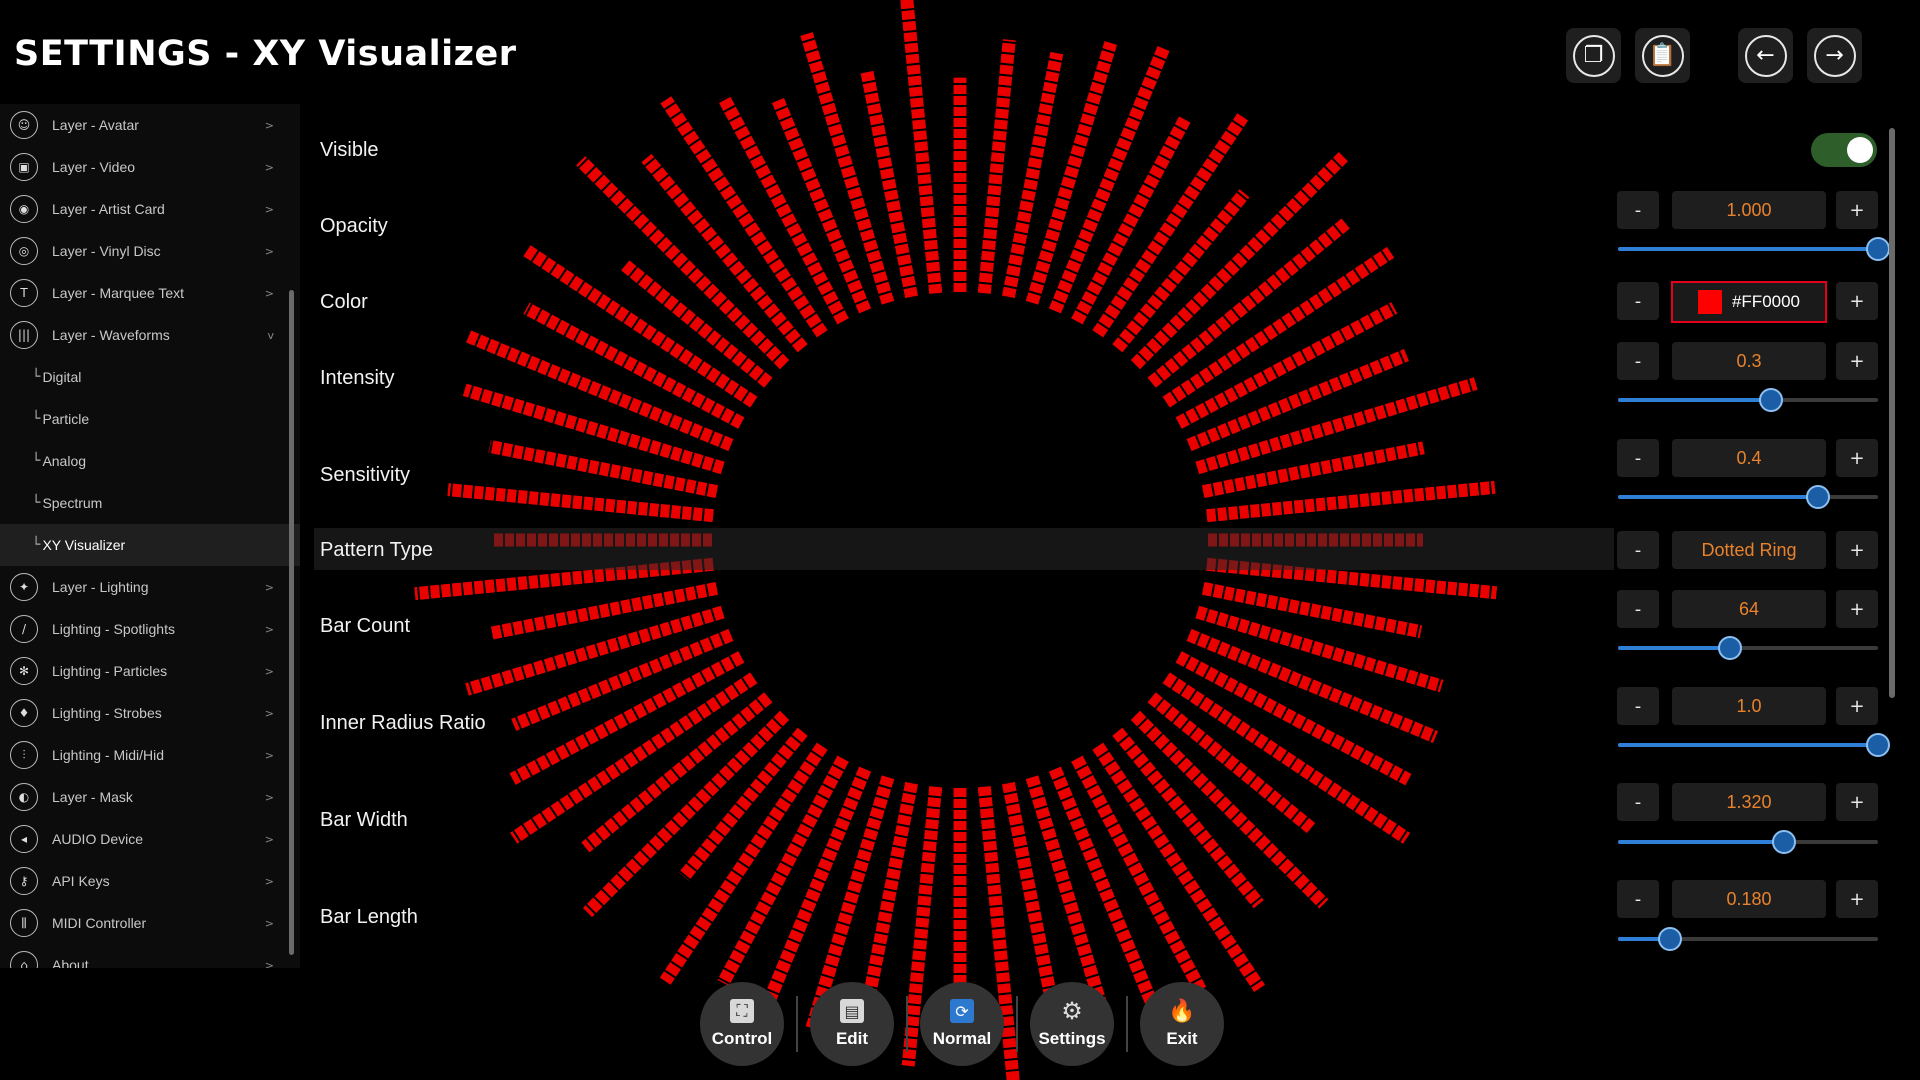  Describe the element at coordinates (150, 377) in the screenshot. I see `sidebar-subitem-digital: └ Digital` at that location.